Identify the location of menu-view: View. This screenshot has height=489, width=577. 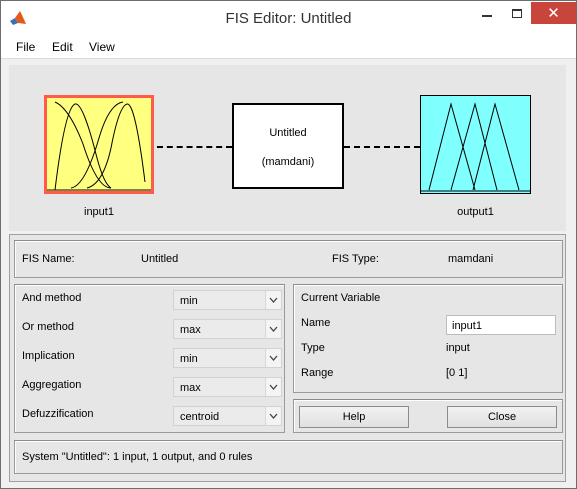
(102, 47).